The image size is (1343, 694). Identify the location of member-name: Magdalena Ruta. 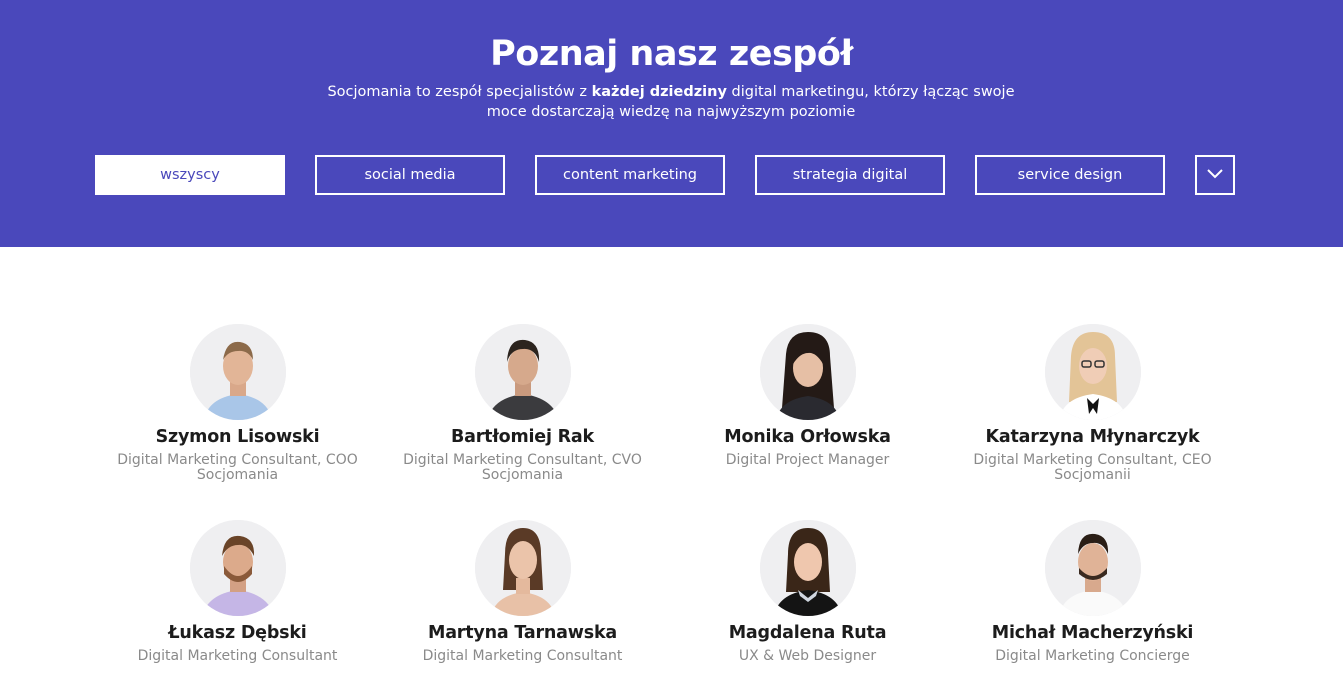
(807, 633).